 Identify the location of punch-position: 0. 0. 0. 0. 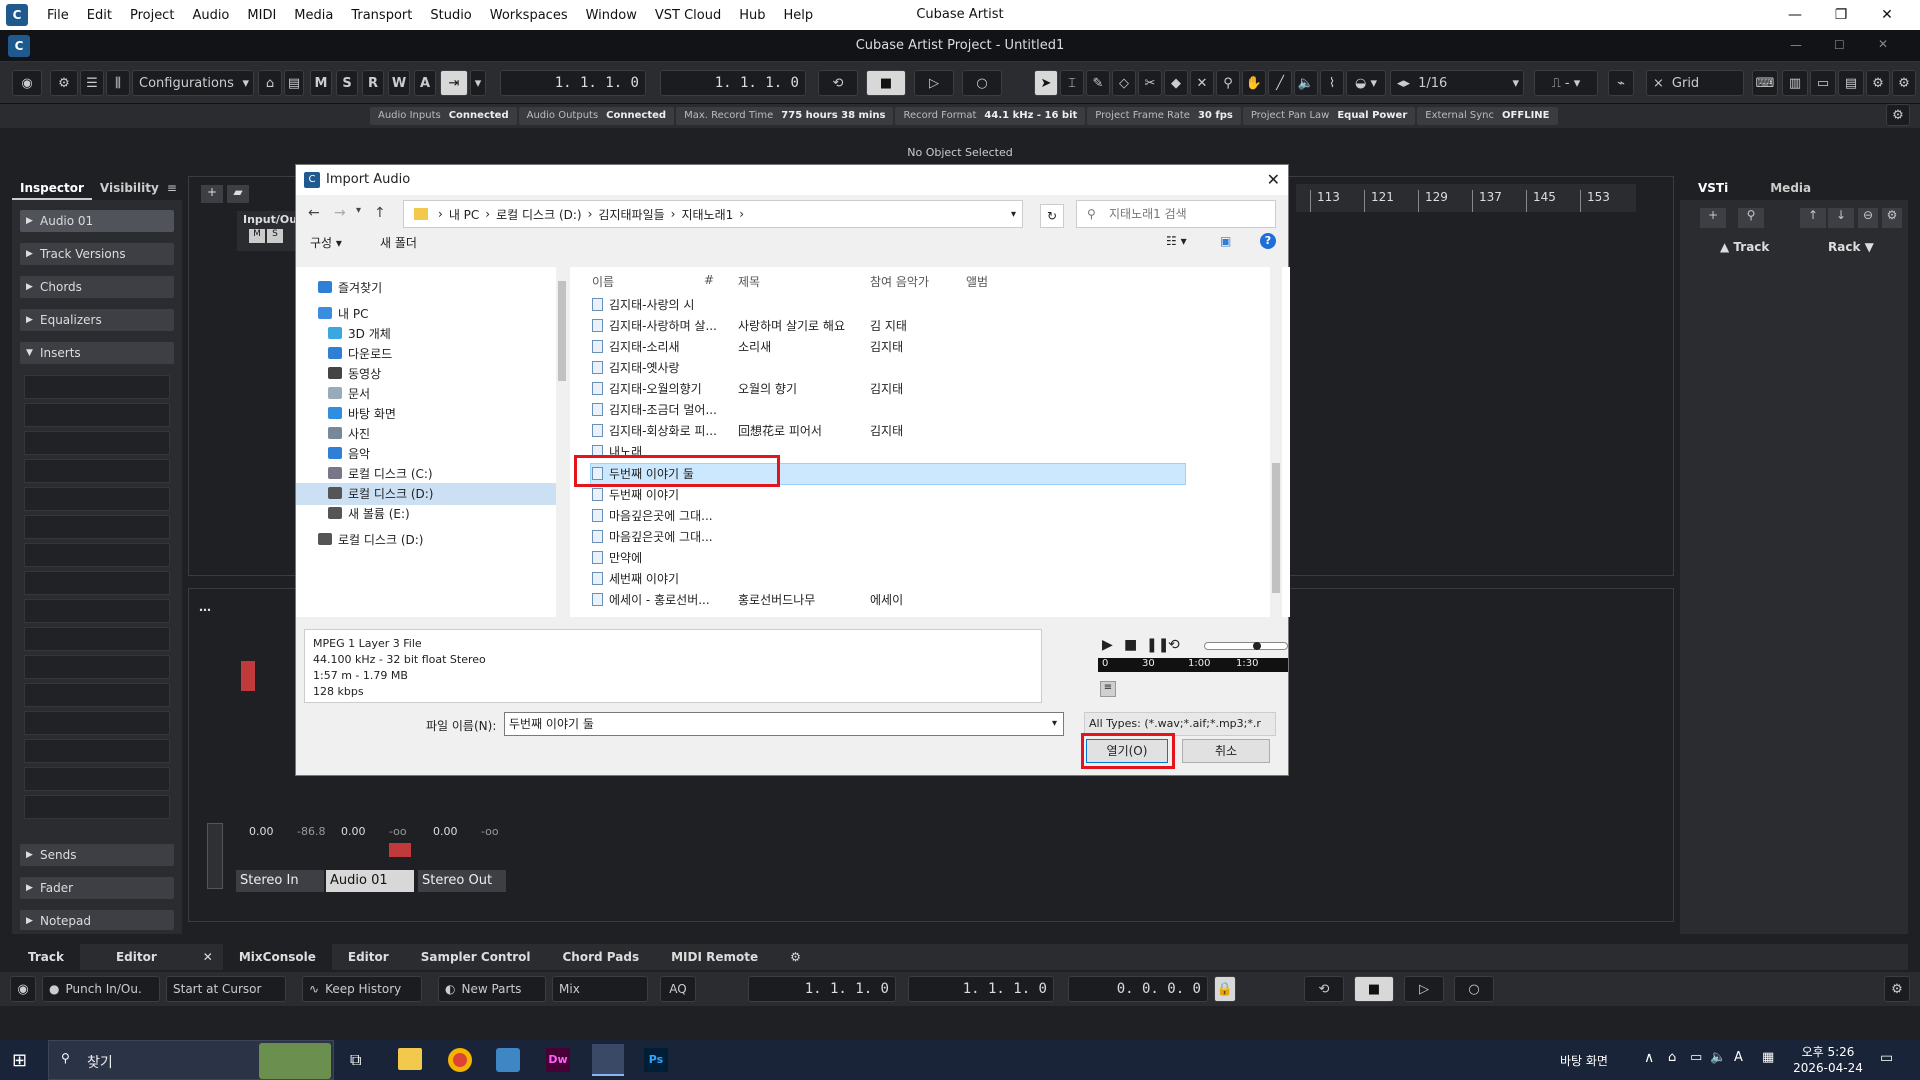
(1138, 989).